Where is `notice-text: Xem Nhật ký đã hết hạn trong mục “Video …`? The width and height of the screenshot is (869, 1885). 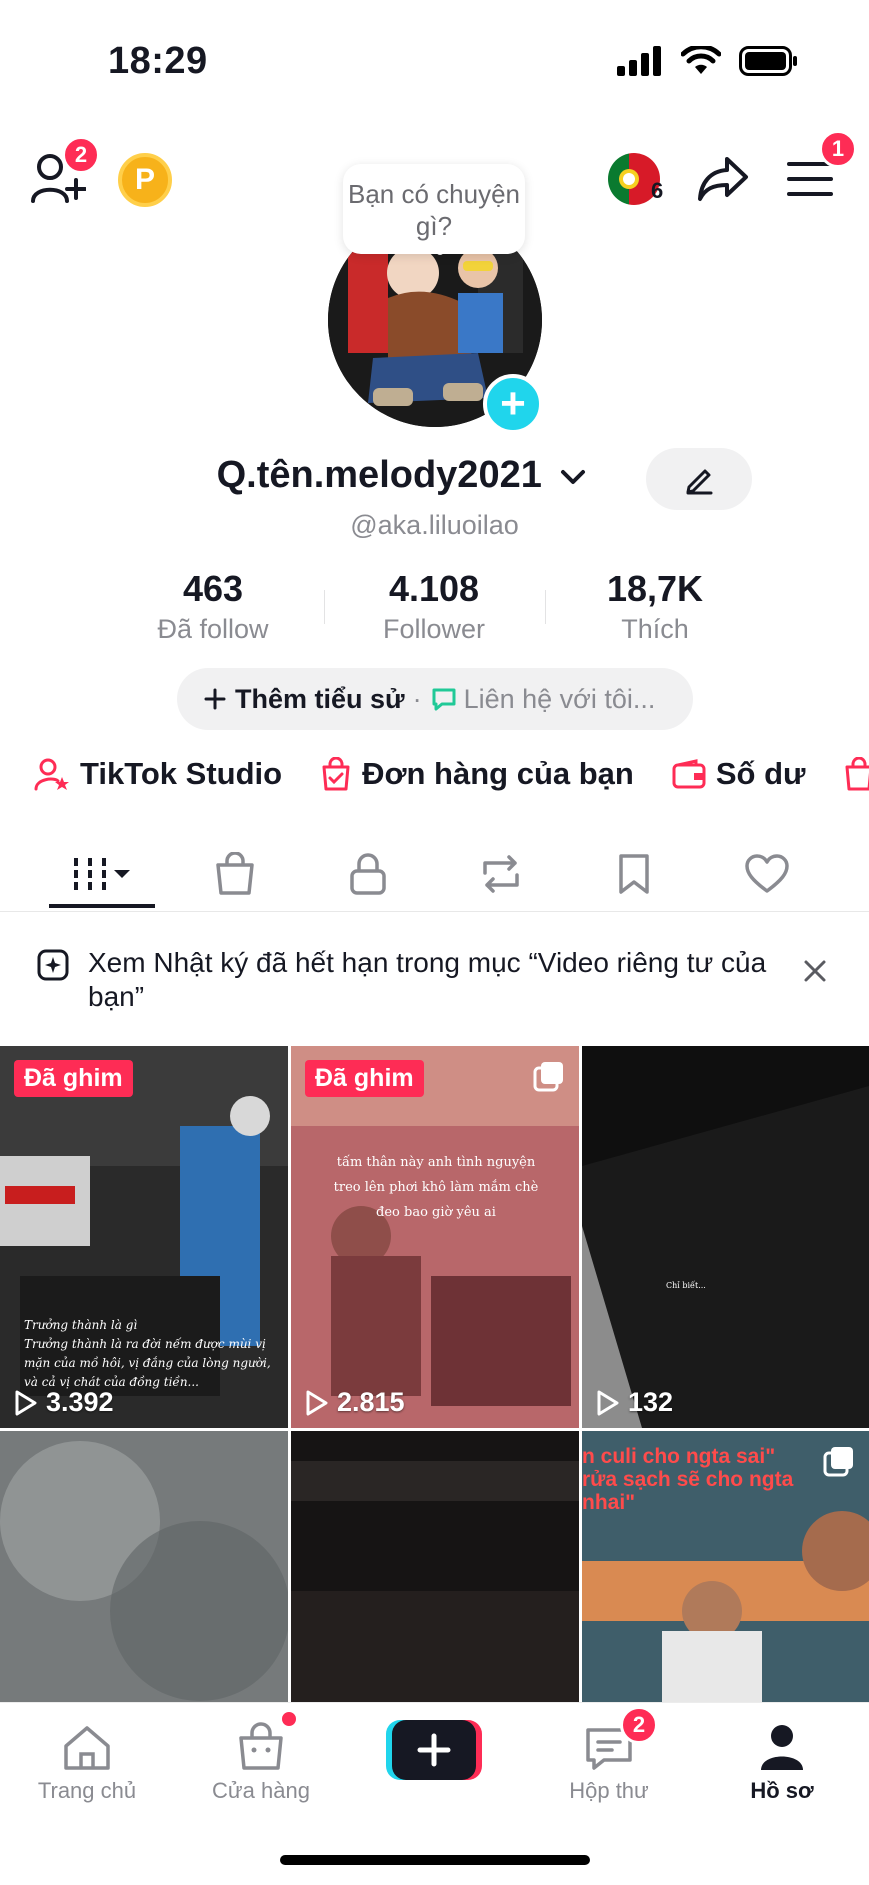 notice-text: Xem Nhật ký đã hết hạn trong mục “Video … is located at coordinates (427, 979).